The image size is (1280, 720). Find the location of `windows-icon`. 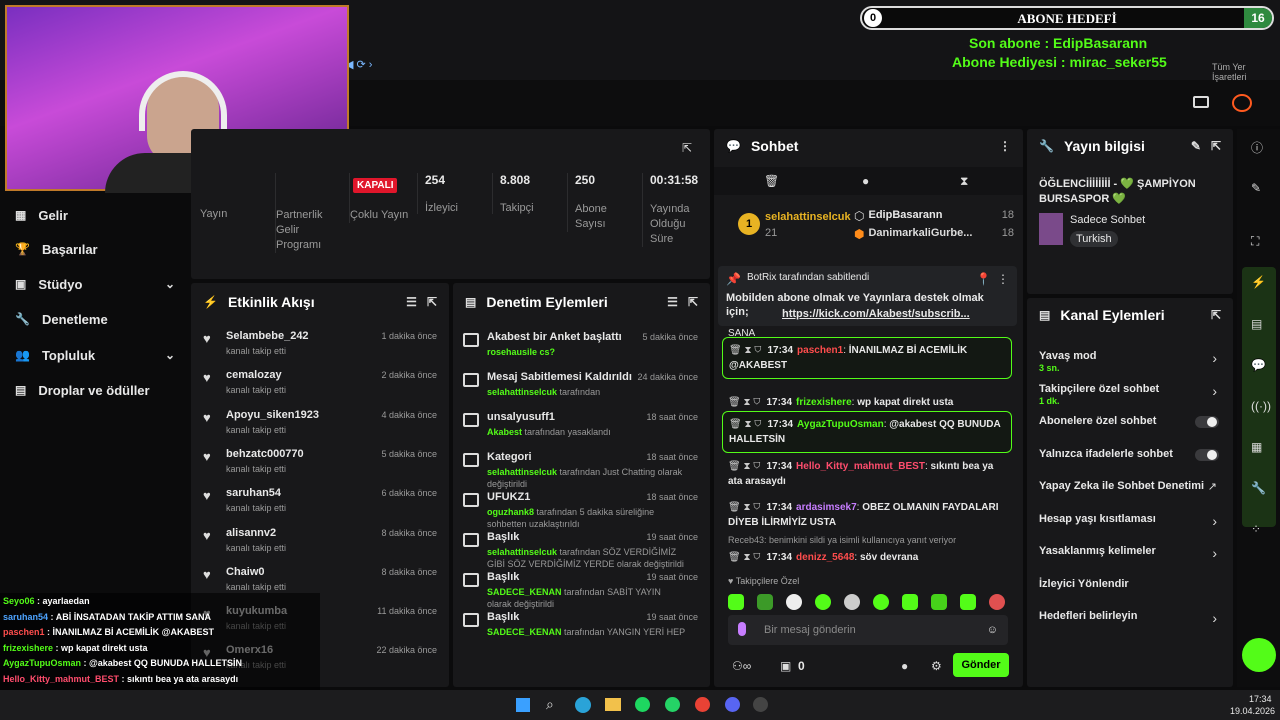

windows-icon is located at coordinates (523, 705).